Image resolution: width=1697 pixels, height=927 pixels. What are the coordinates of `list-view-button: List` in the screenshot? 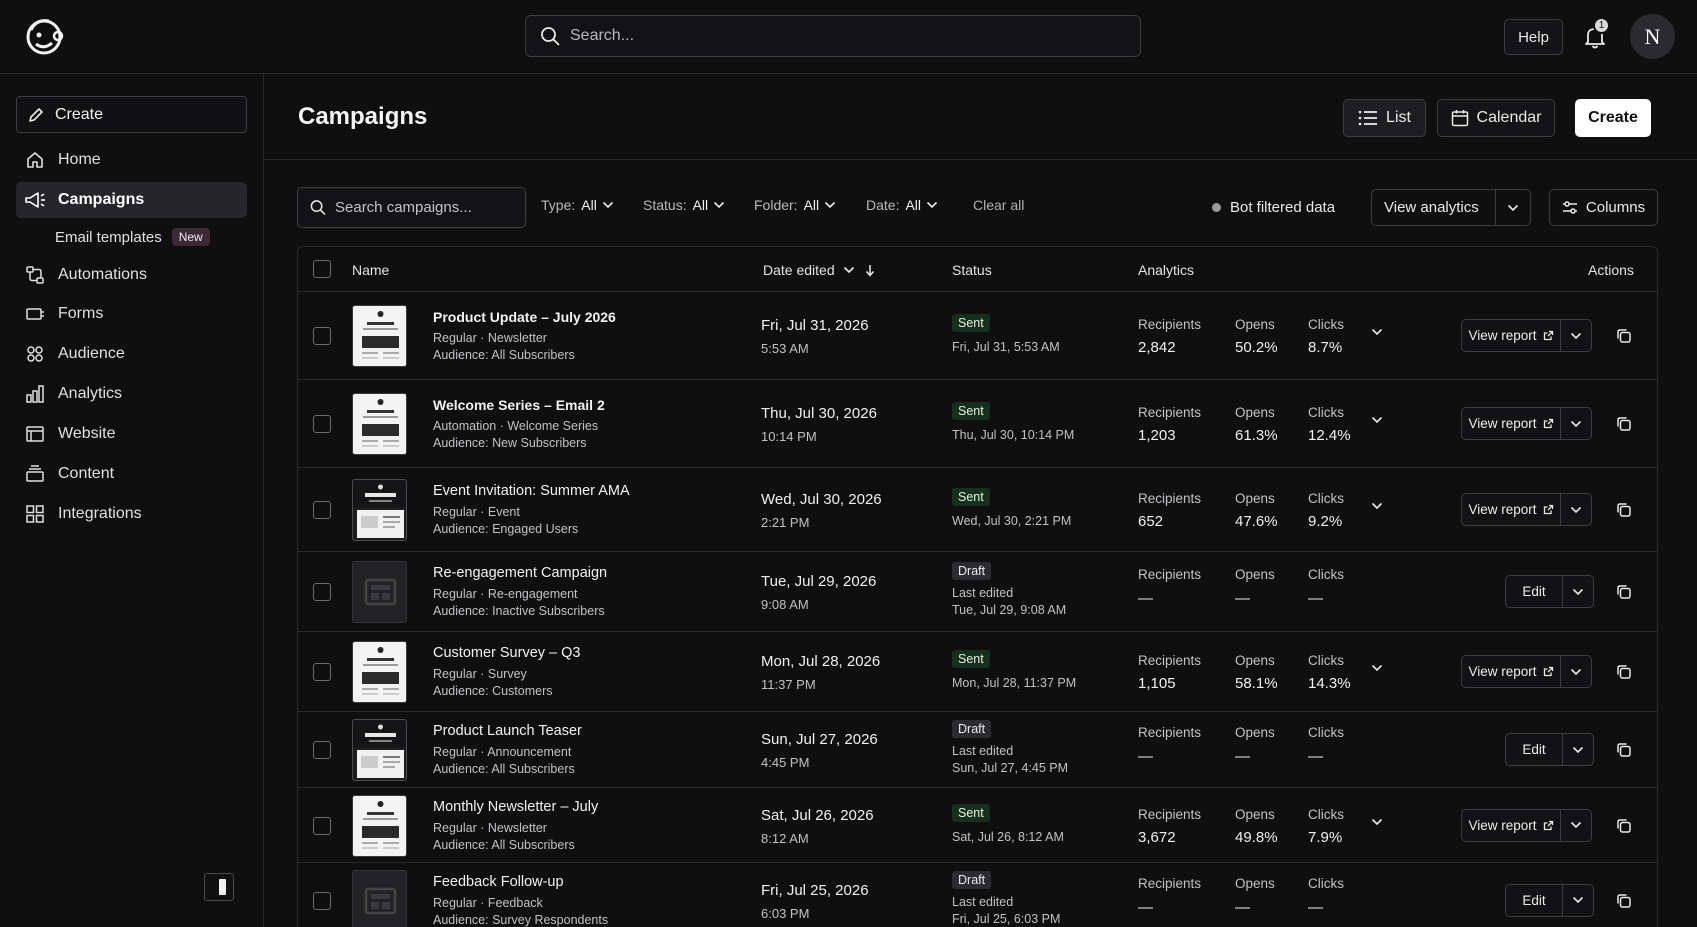 It's located at (1384, 118).